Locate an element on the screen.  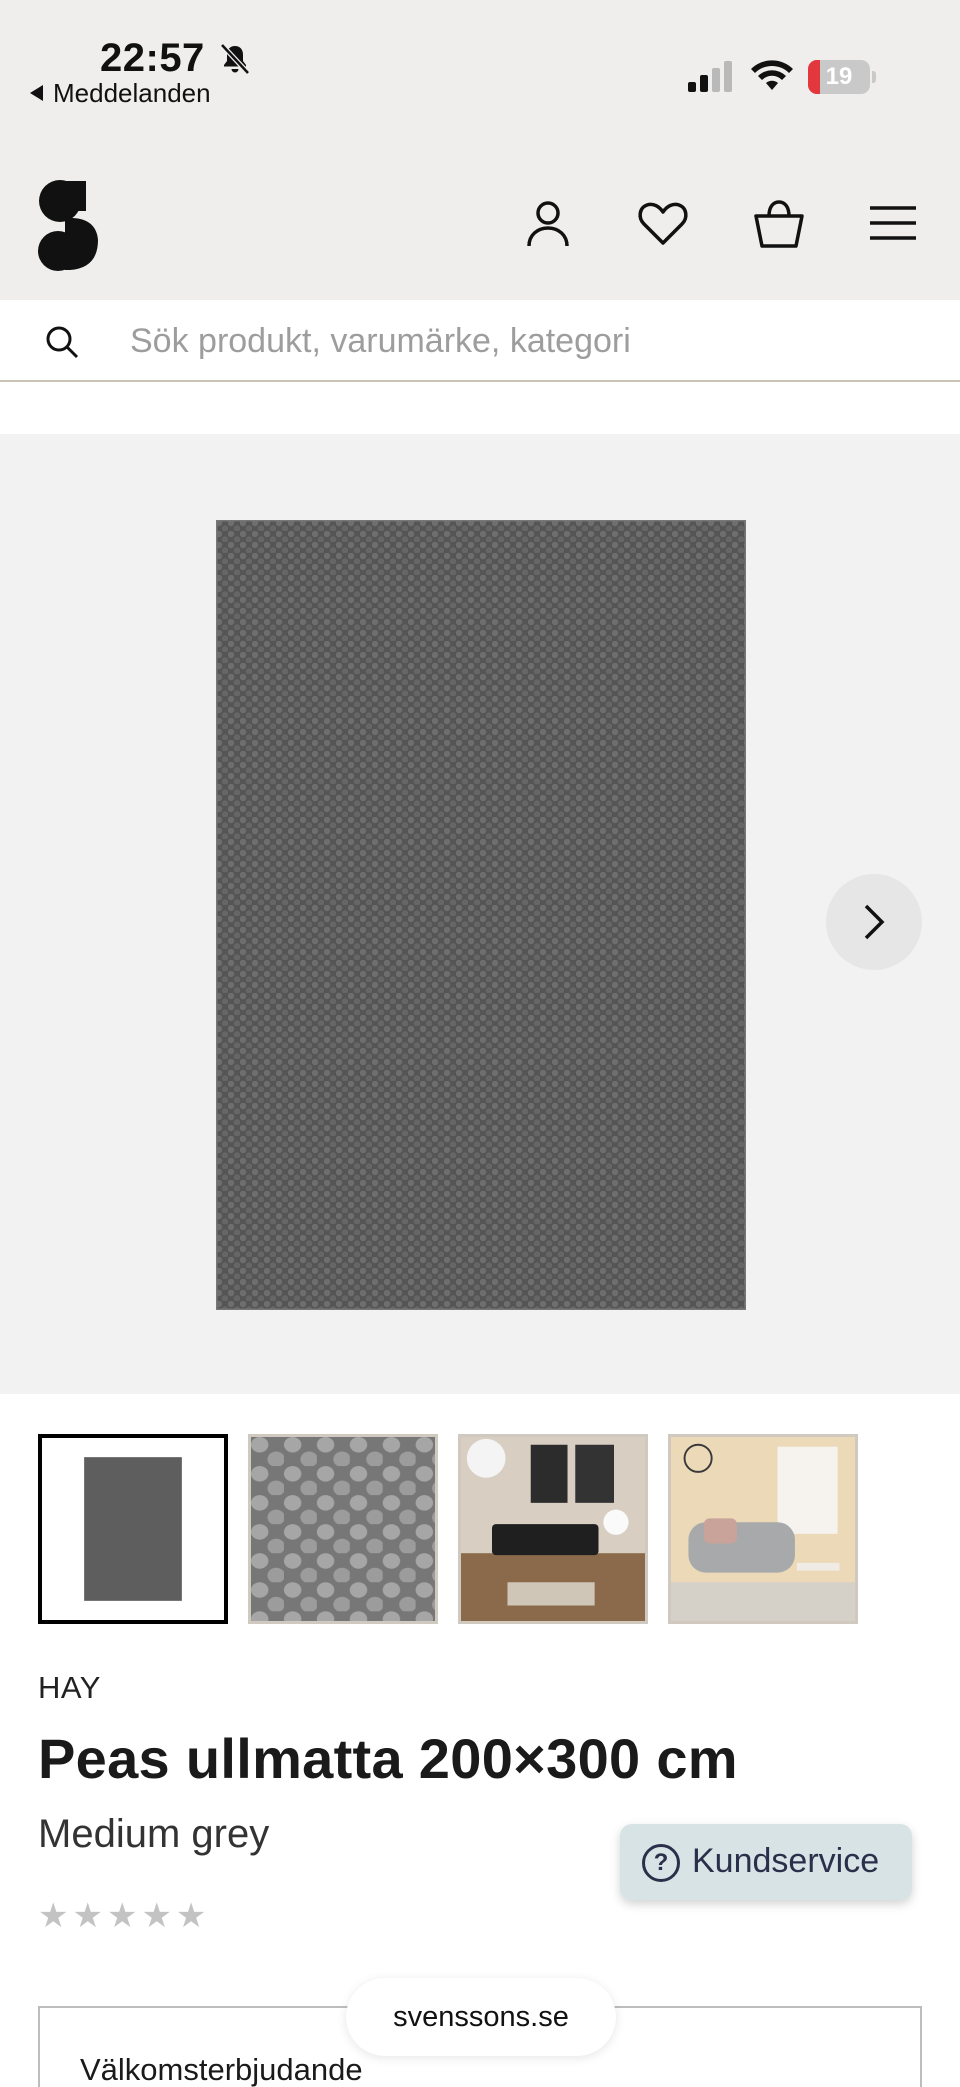
heart-icon is located at coordinates (663, 223).